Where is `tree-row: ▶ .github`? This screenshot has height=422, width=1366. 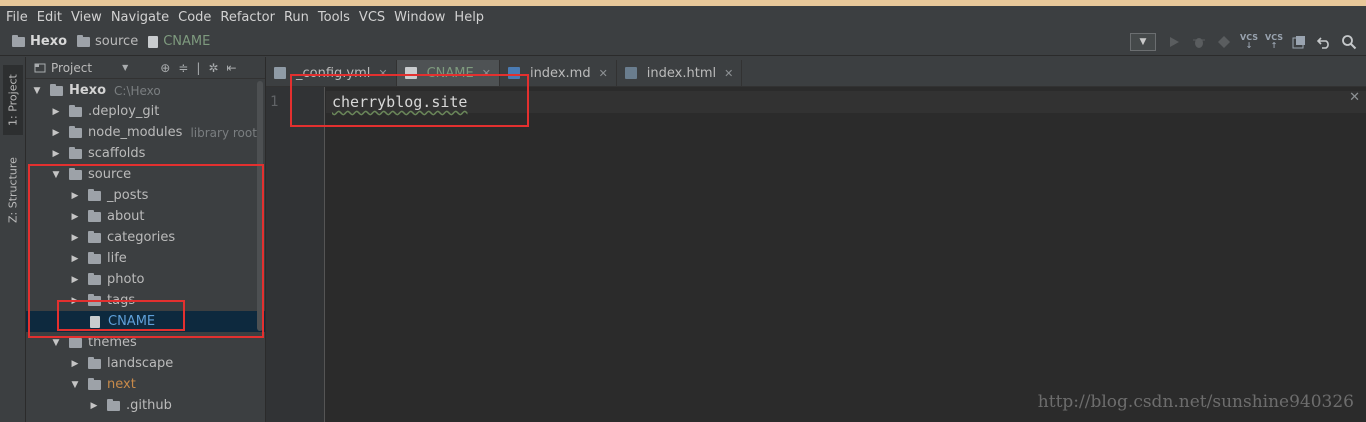 tree-row: ▶ .github is located at coordinates (145, 405).